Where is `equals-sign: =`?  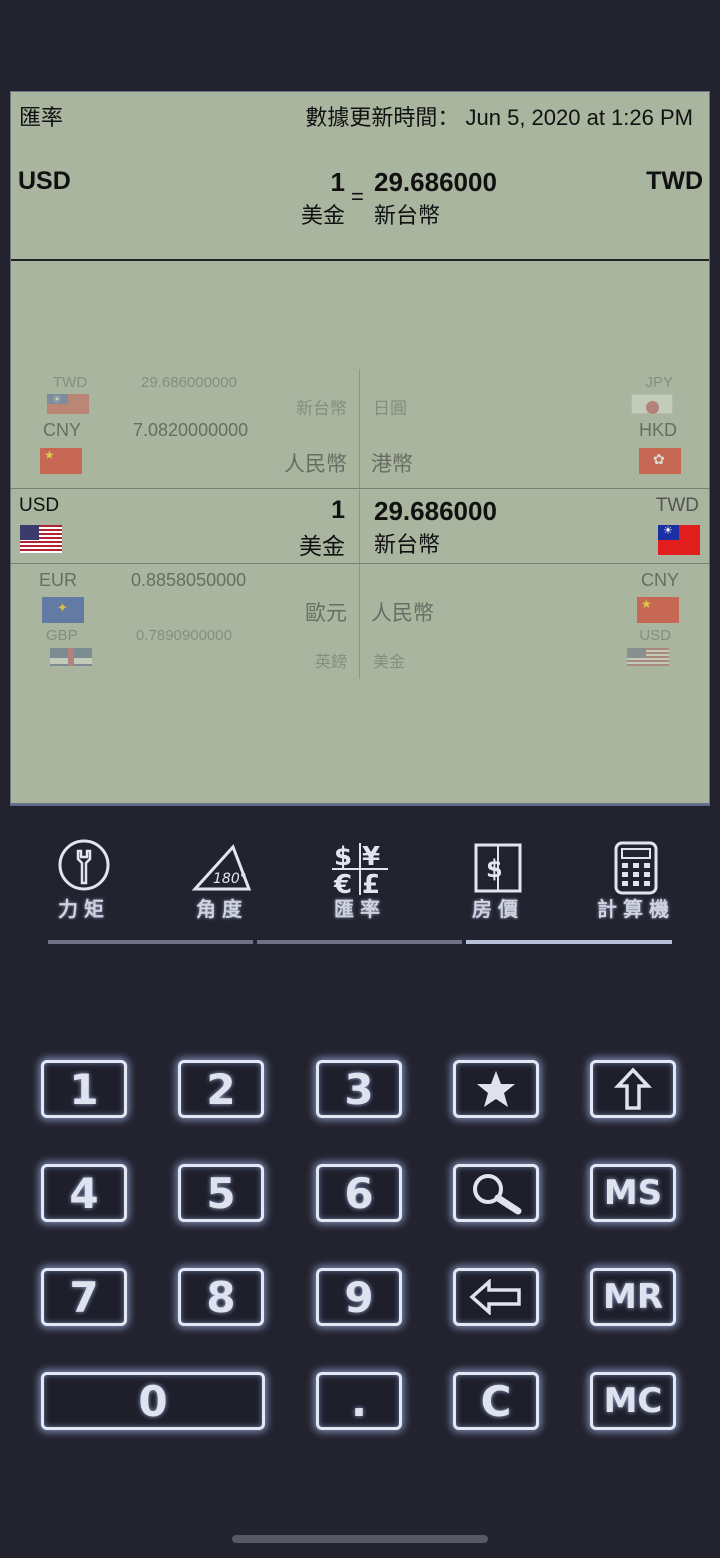 equals-sign: = is located at coordinates (357, 196).